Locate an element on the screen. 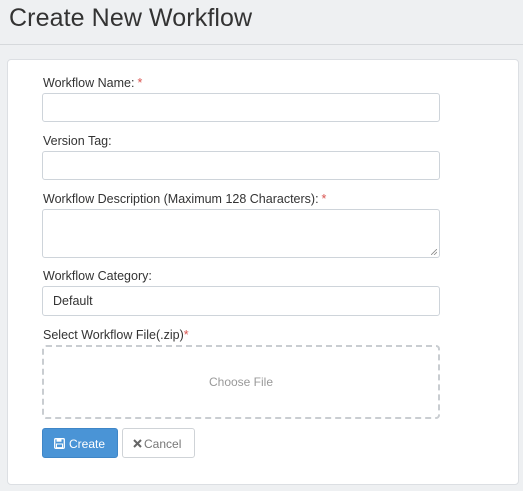 The image size is (523, 491). workflow-file-label-text: Select Workflow File(.zip) is located at coordinates (113, 335).